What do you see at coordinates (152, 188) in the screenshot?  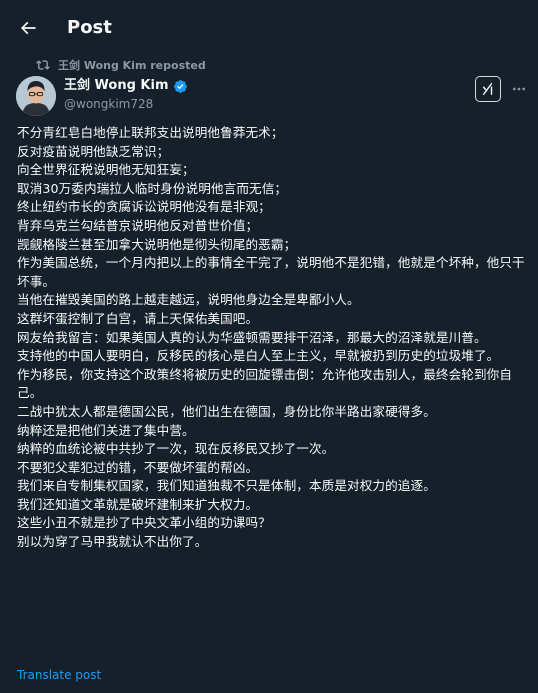 I see `post-line: 取消30万委内瑞拉人临时身份说明他言而无信；` at bounding box center [152, 188].